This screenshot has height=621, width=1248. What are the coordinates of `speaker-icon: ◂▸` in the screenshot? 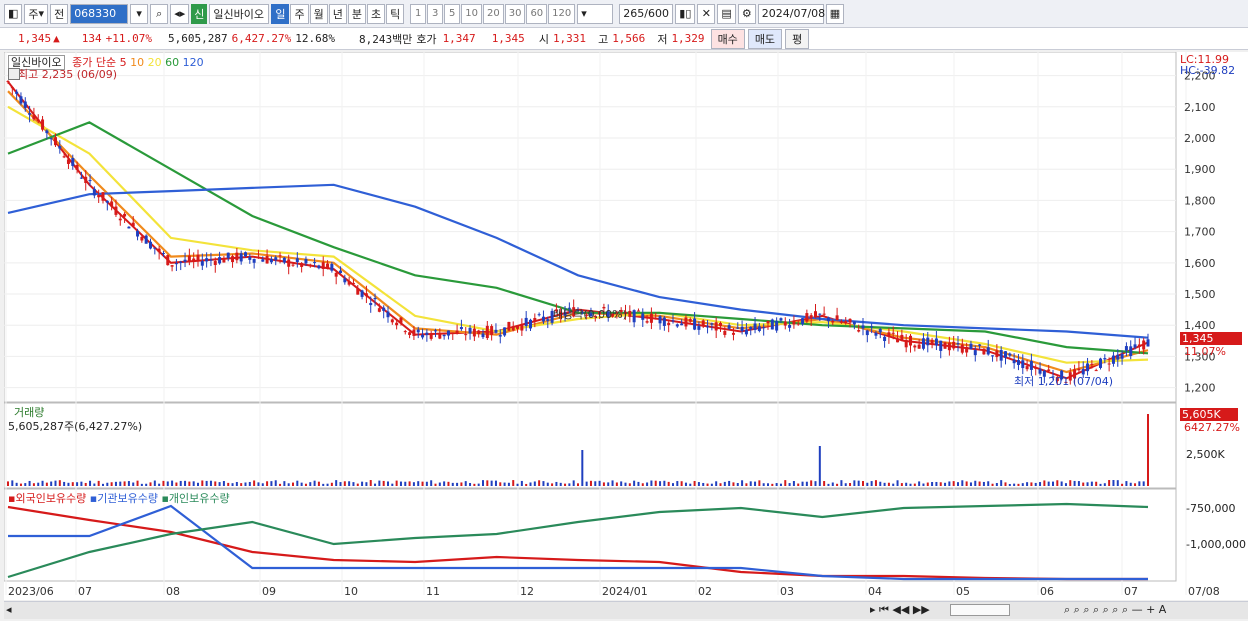 It's located at (180, 13).